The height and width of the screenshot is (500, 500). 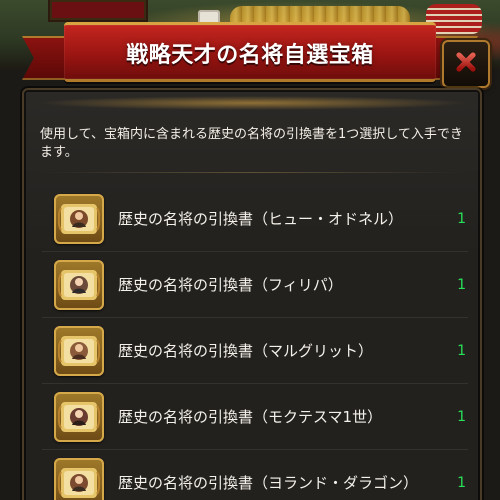 I want to click on list-item: 歴史の名将の引換書（ヒュー・オドネル） 1, so click(x=255, y=220).